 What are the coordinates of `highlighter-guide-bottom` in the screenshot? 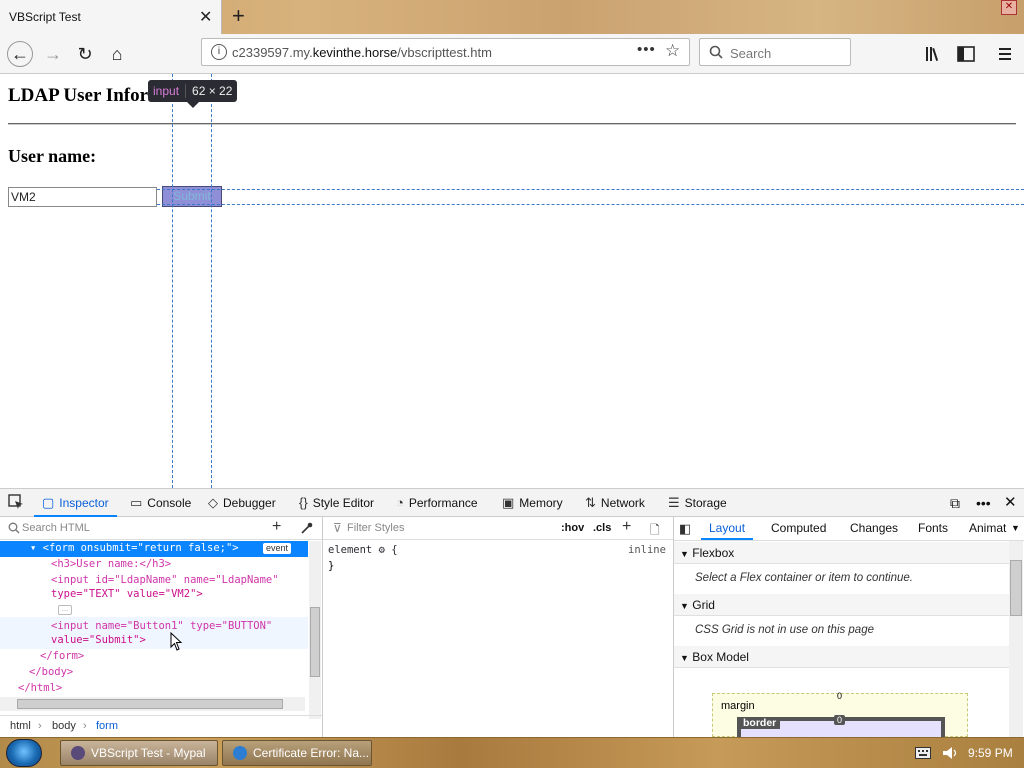 It's located at (590, 204).